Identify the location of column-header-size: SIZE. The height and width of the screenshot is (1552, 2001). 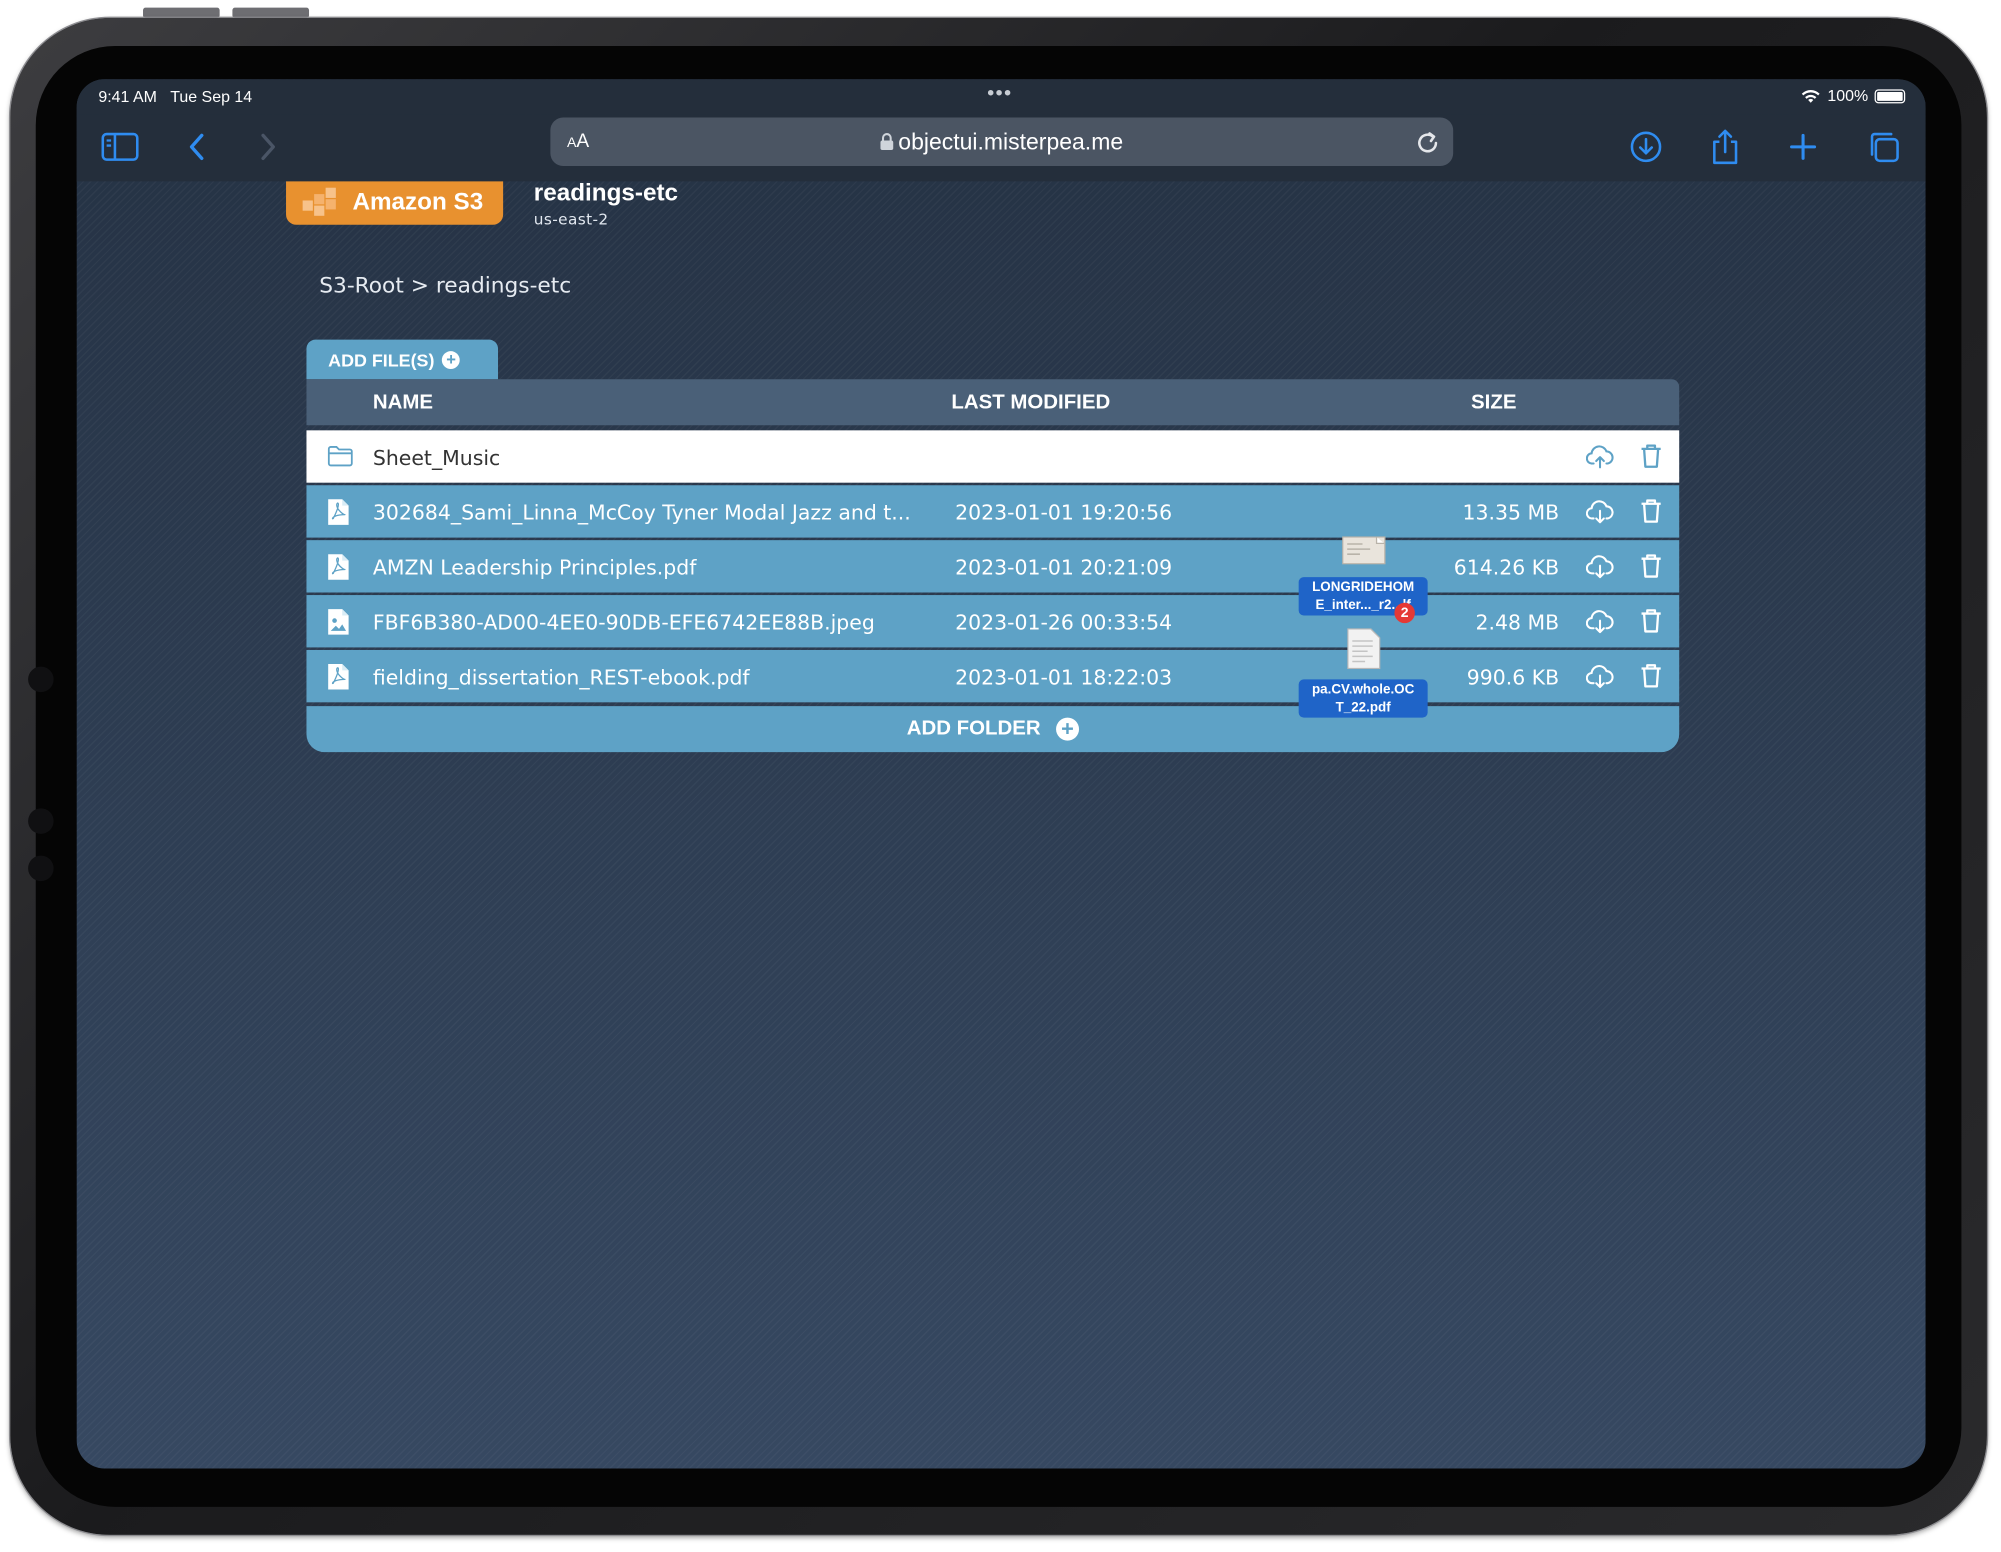
(1493, 403).